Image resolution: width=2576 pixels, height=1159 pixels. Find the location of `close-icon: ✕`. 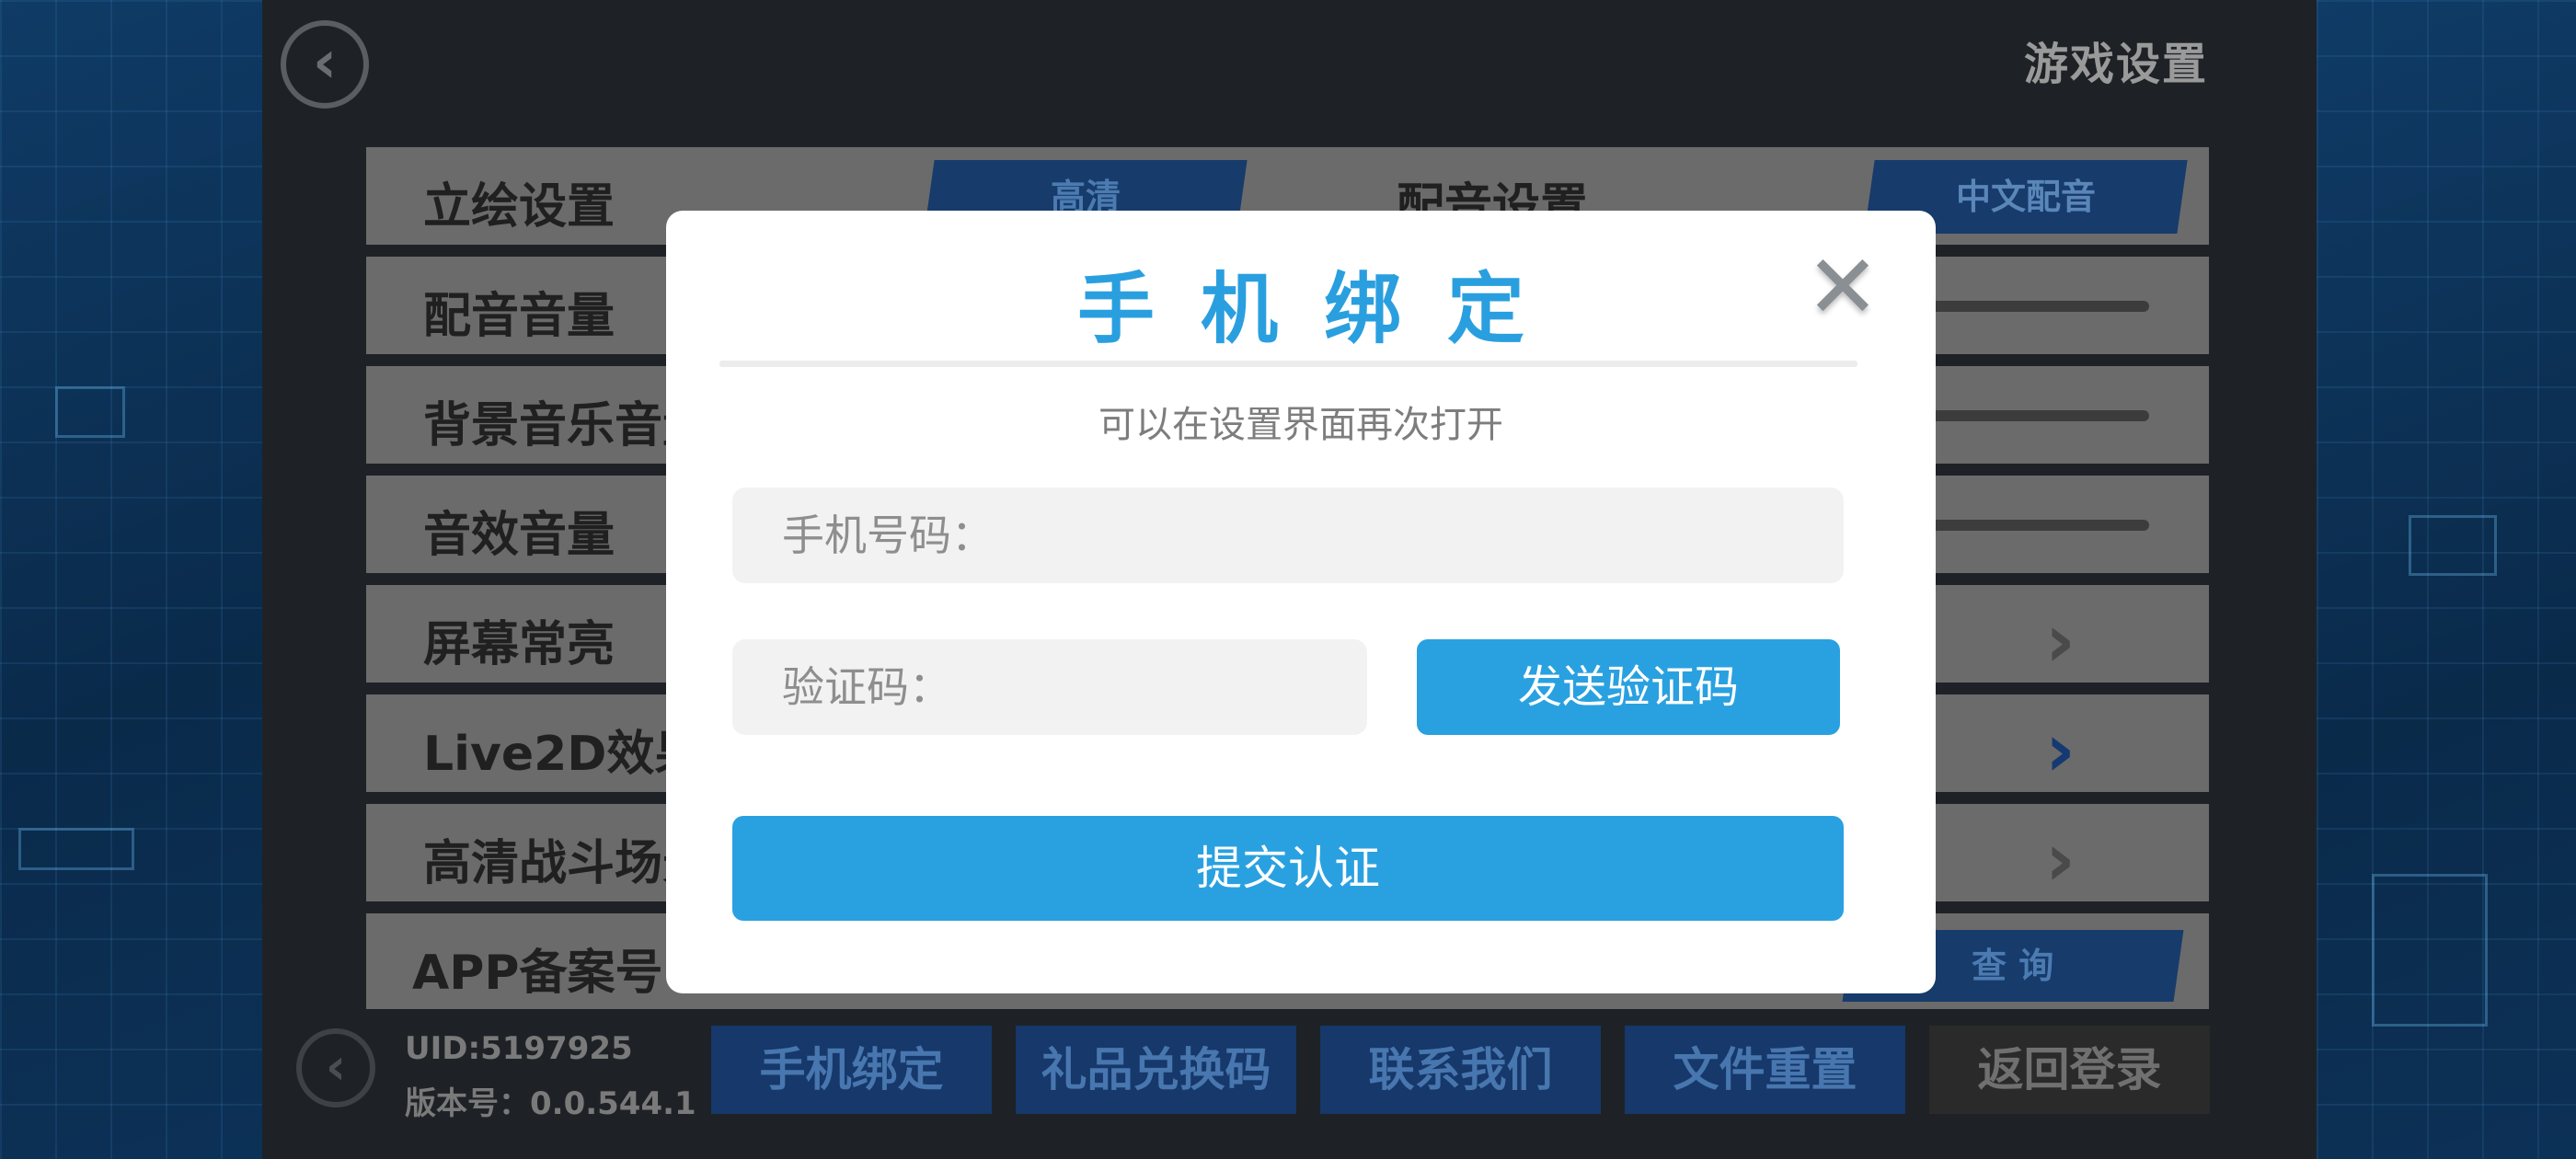

close-icon: ✕ is located at coordinates (1842, 287).